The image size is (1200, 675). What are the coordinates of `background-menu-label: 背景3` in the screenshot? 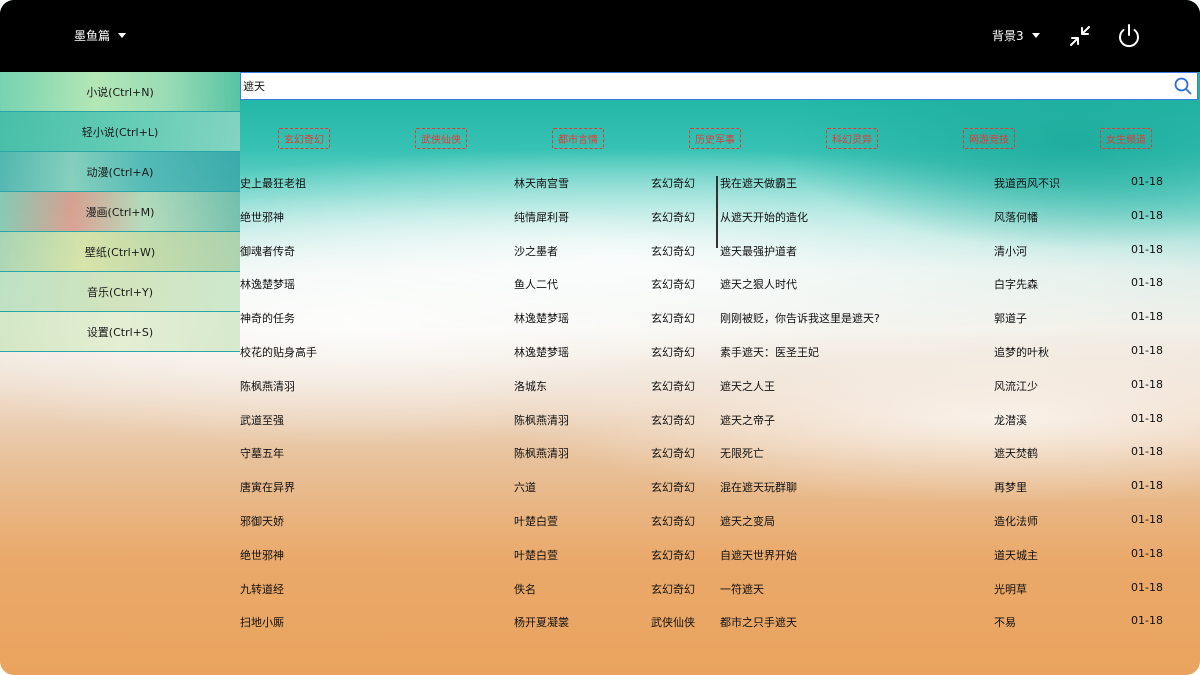 It's located at (1008, 36).